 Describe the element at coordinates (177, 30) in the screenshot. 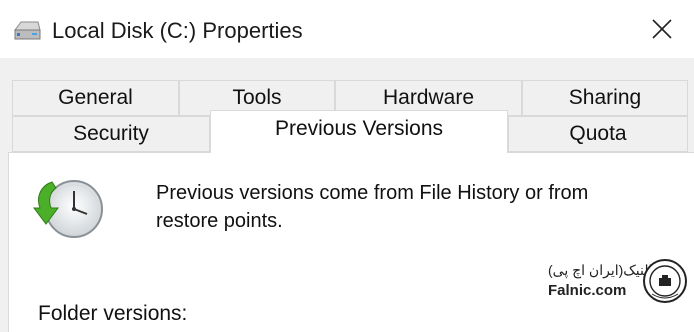

I see `window-title: Local Disk (C:) Properties` at that location.